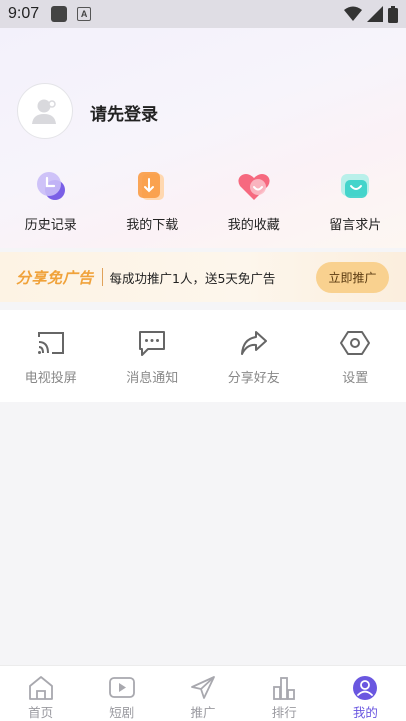 This screenshot has height=721, width=406. I want to click on quick-actions: 历史记录 我的下载 我的收藏 留言求片, so click(203, 201).